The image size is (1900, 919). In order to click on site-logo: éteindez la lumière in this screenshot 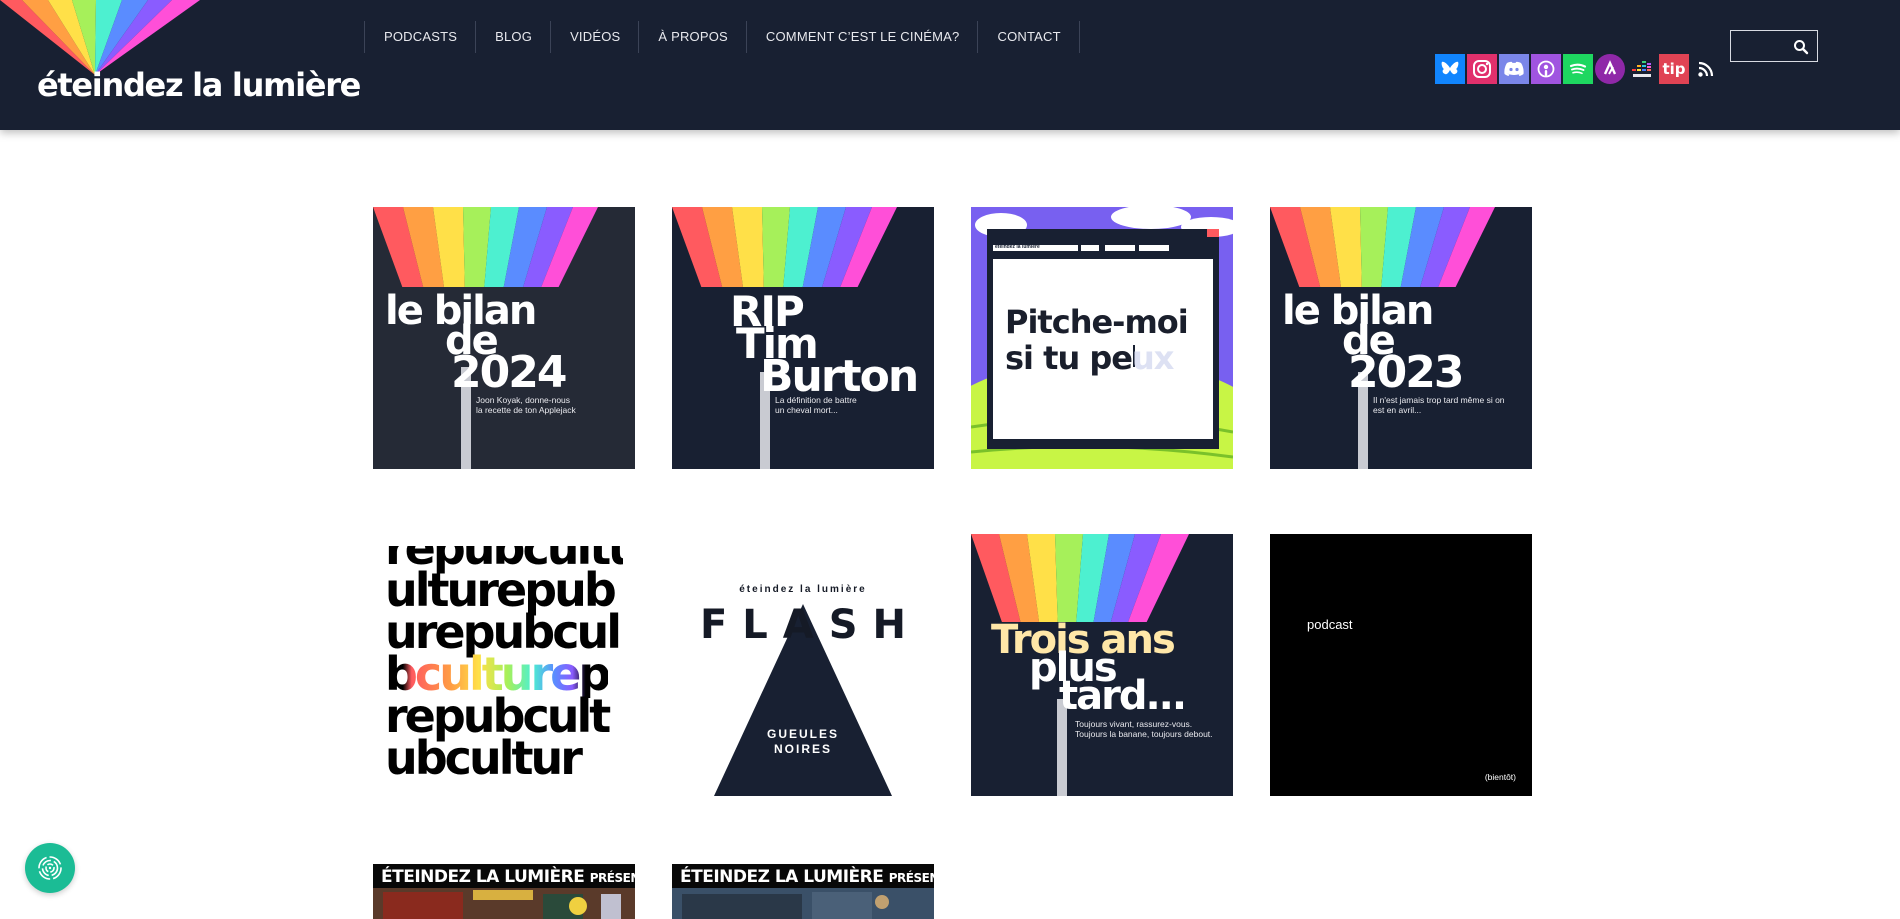, I will do `click(180, 55)`.